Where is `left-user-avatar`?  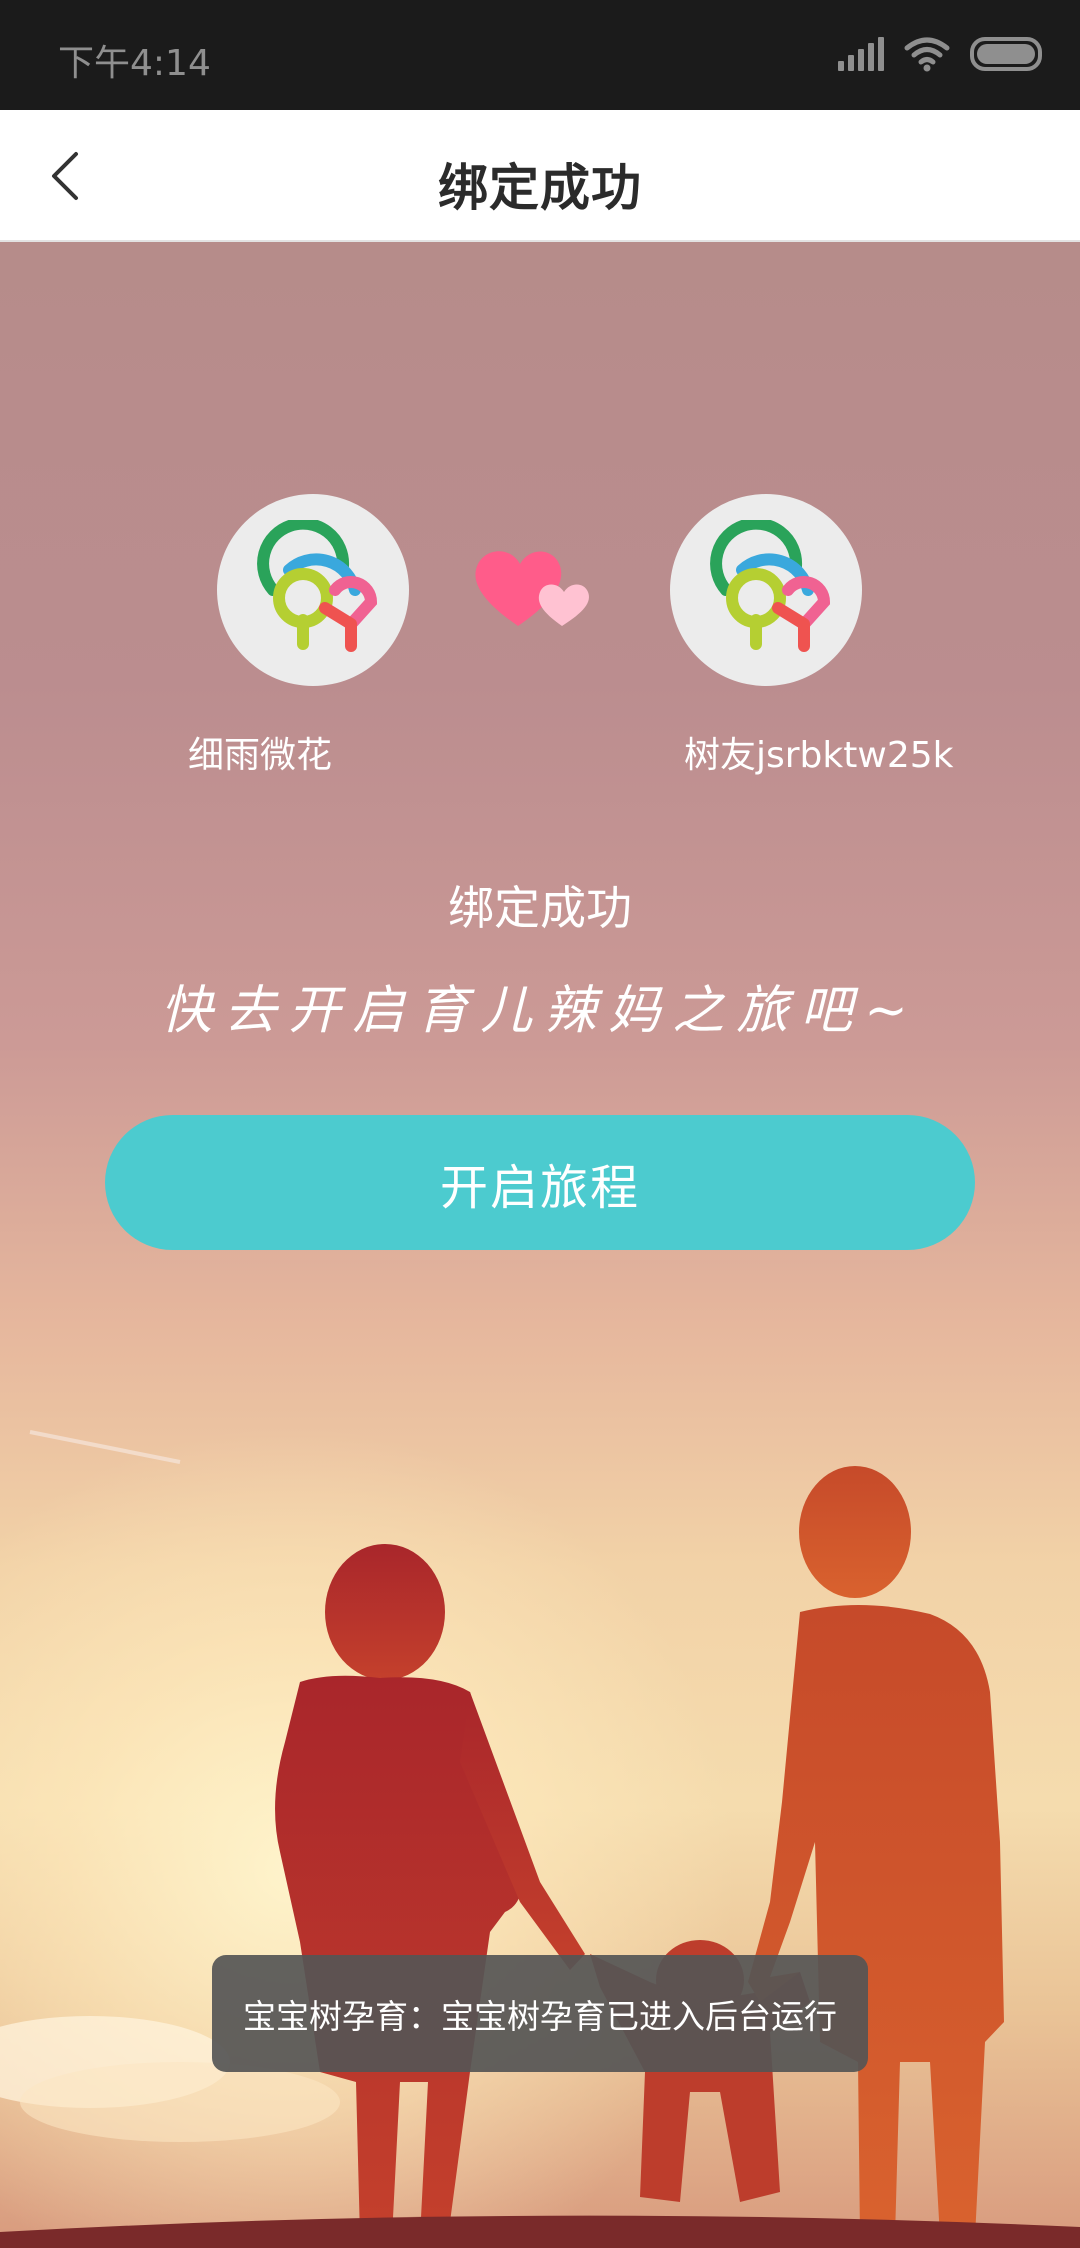 left-user-avatar is located at coordinates (313, 590).